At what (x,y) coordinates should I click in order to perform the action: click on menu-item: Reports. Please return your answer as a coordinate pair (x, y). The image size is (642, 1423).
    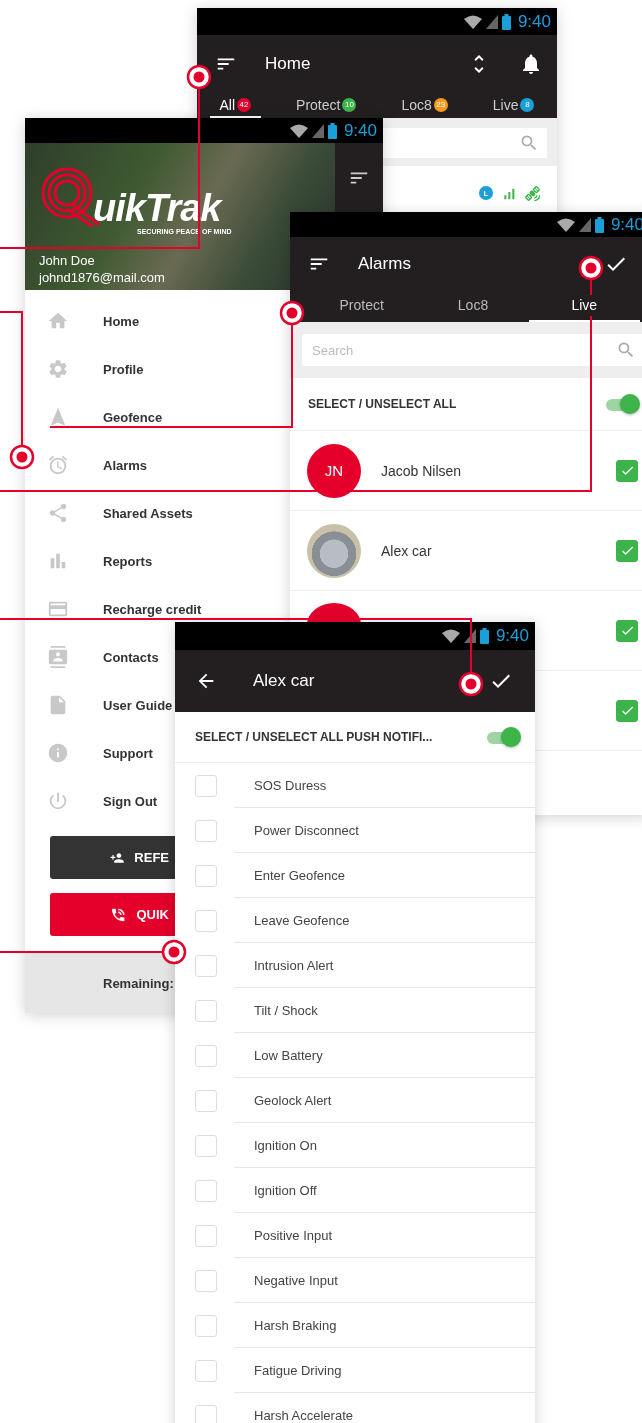
    Looking at the image, I should click on (100, 561).